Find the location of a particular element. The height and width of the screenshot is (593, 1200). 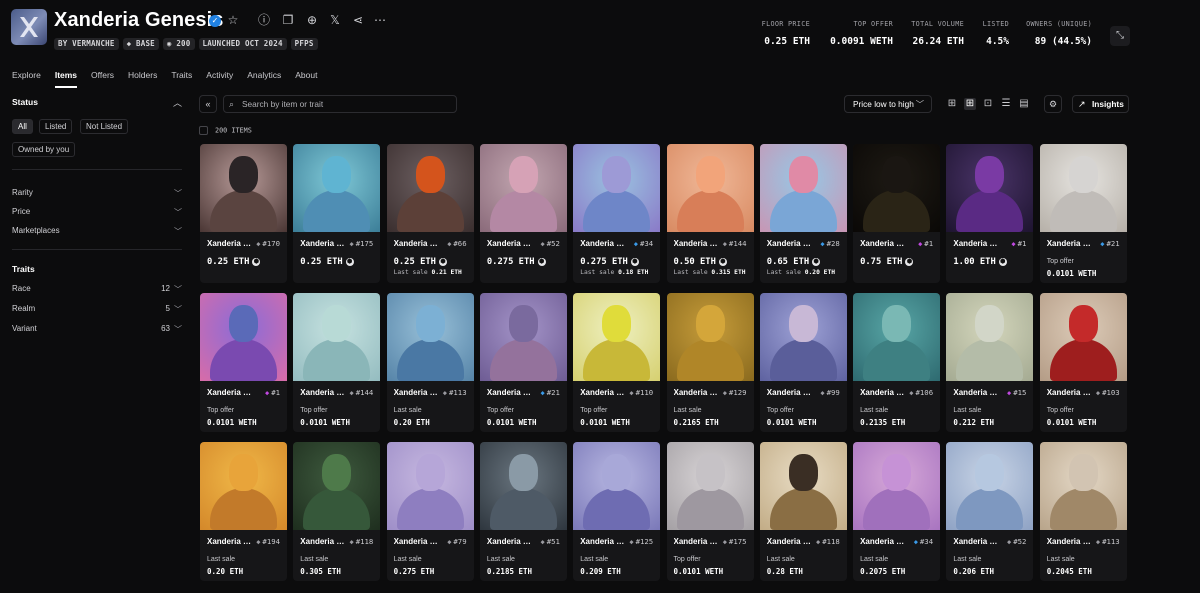

grid-small-view-icon: ⊞ is located at coordinates (952, 104).